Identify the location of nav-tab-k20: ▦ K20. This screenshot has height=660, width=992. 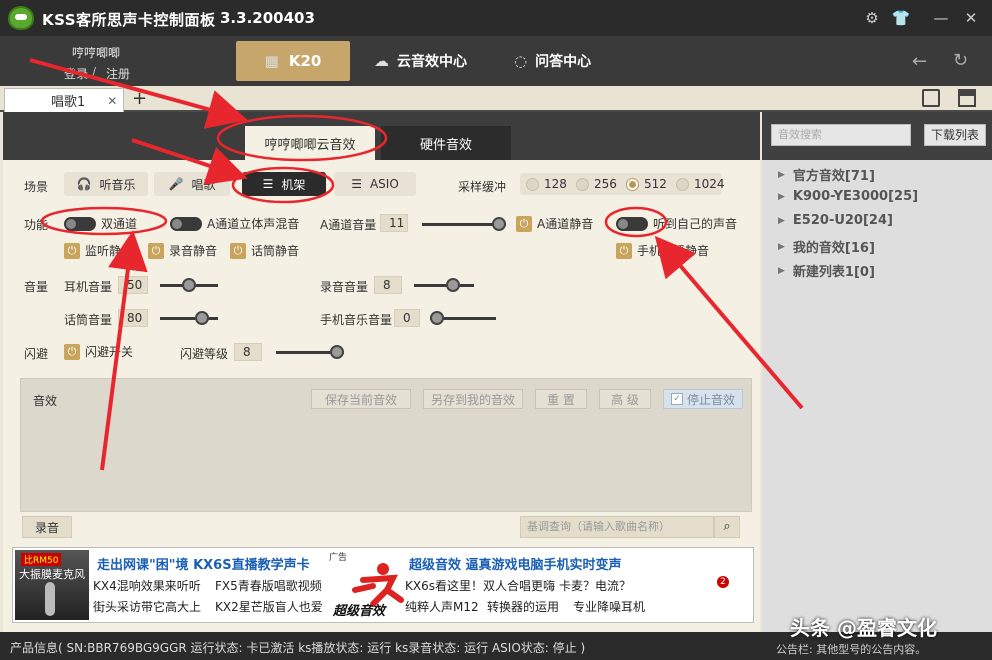
(293, 61).